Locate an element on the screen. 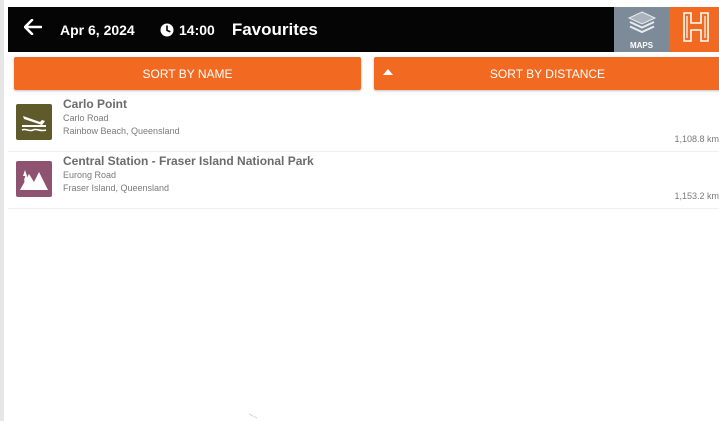 The image size is (719, 421). map-layers-icon is located at coordinates (642, 25).